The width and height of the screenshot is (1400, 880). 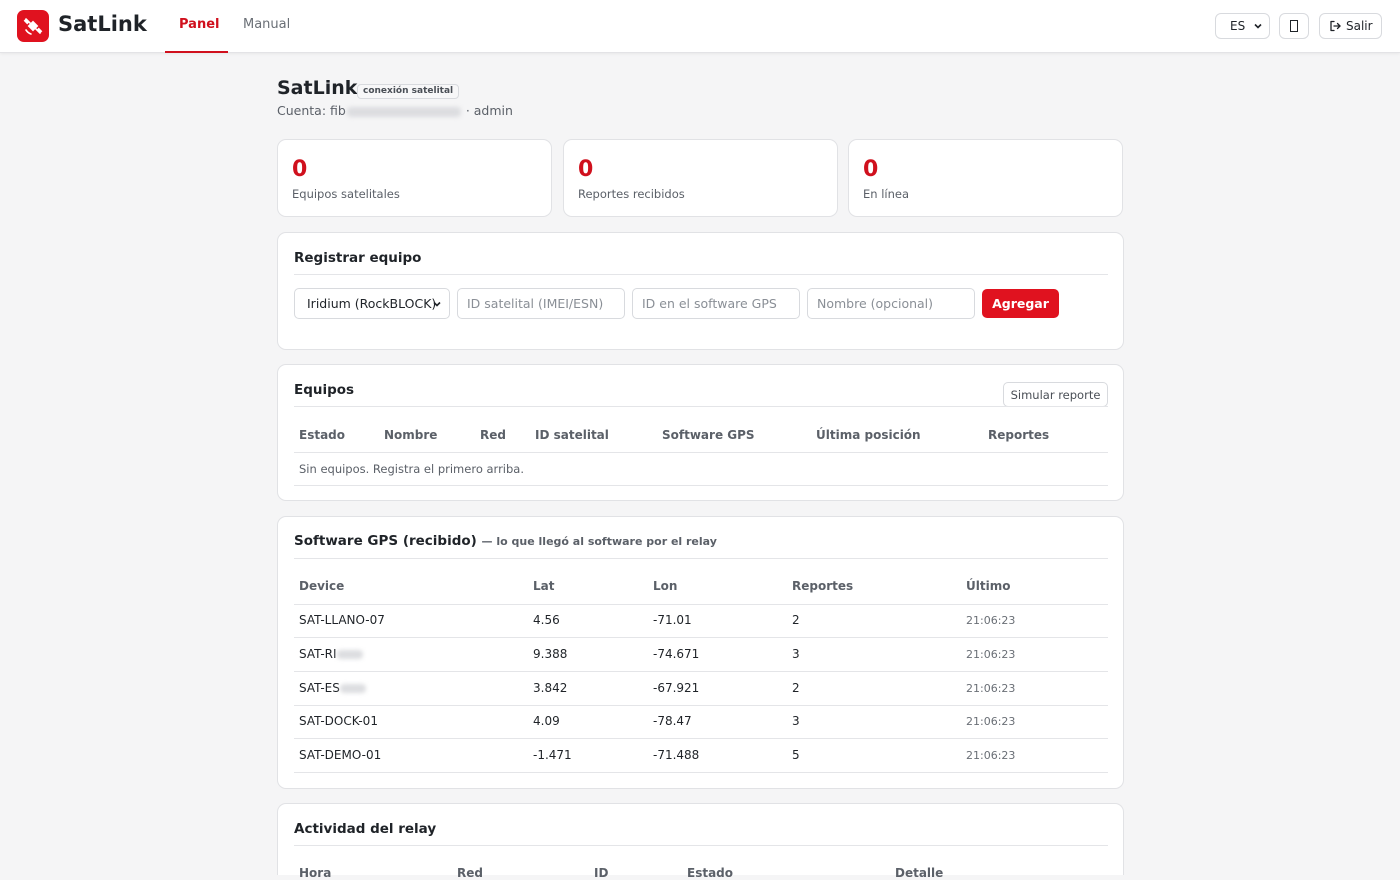 What do you see at coordinates (1238, 26) in the screenshot?
I see `language-value: ES` at bounding box center [1238, 26].